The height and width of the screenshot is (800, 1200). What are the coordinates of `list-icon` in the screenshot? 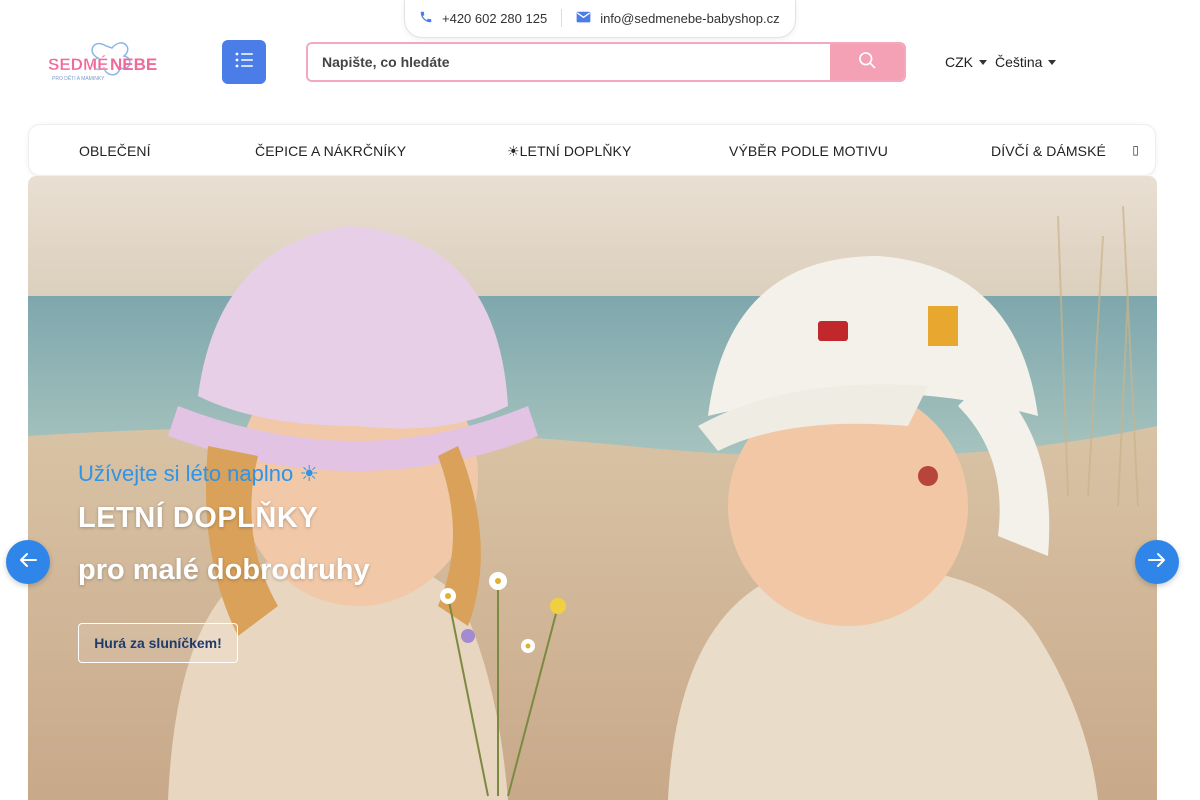 It's located at (244, 62).